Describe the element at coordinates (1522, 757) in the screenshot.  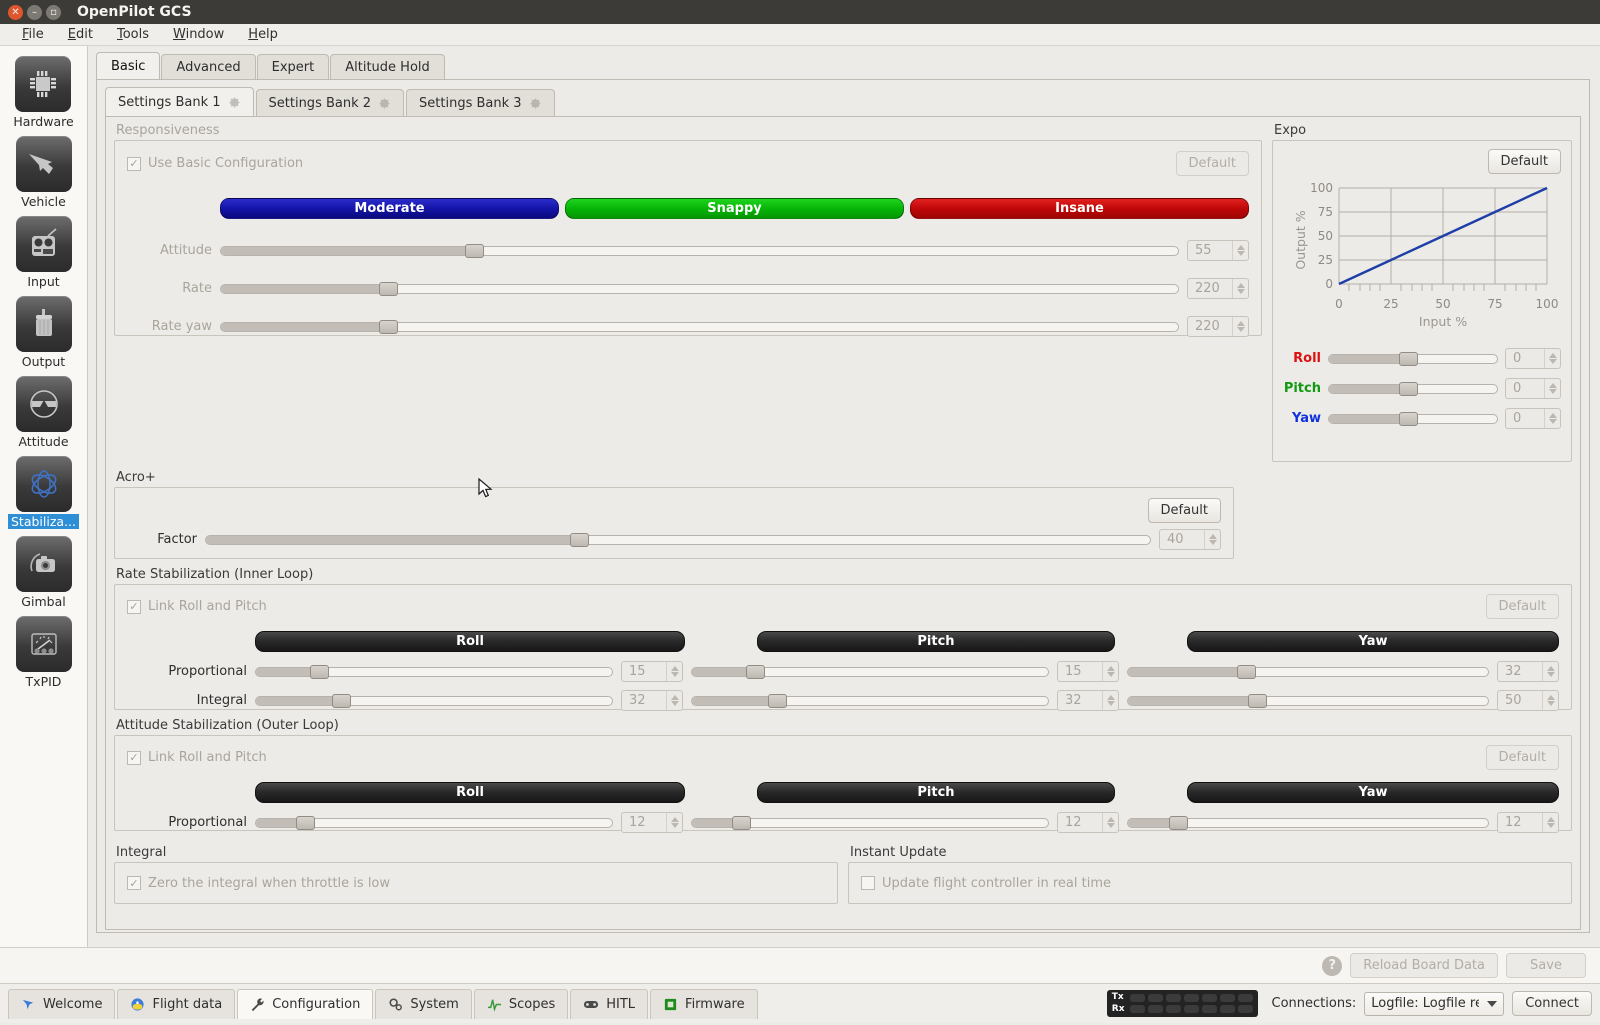
I see `attitude-stabilization-default-button: Default` at that location.